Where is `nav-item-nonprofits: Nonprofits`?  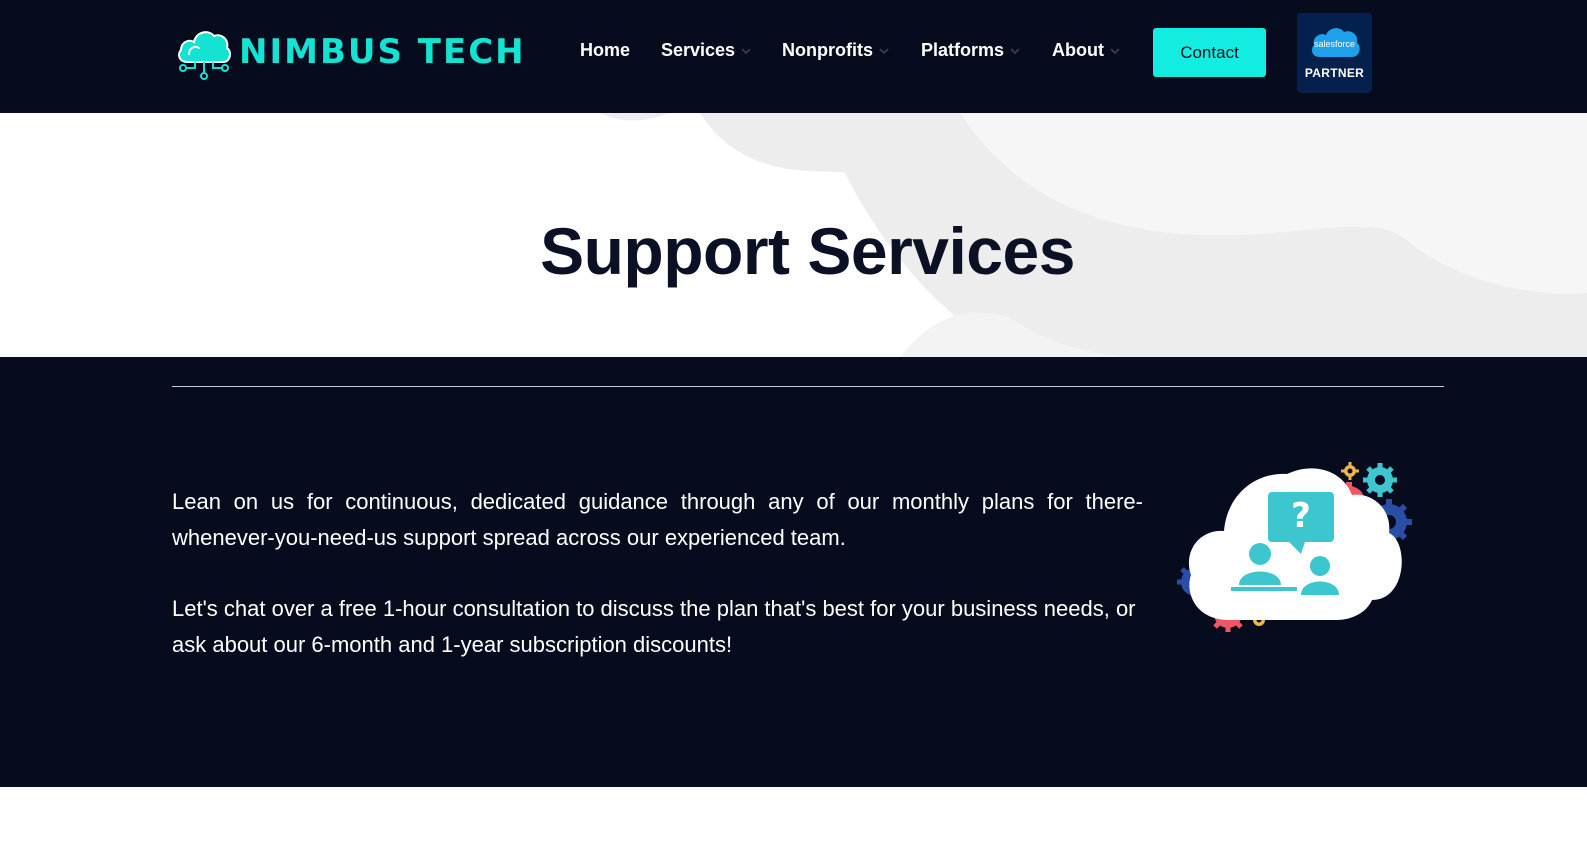 nav-item-nonprofits: Nonprofits is located at coordinates (835, 50).